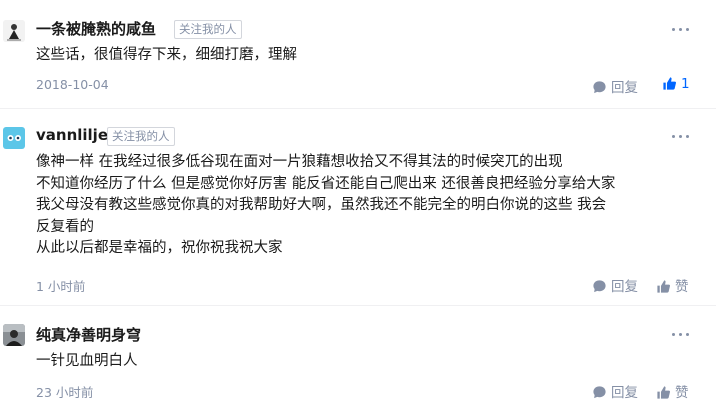 Image resolution: width=716 pixels, height=419 pixels. What do you see at coordinates (369, 362) in the screenshot?
I see `comment-content: 一针见血明白人` at bounding box center [369, 362].